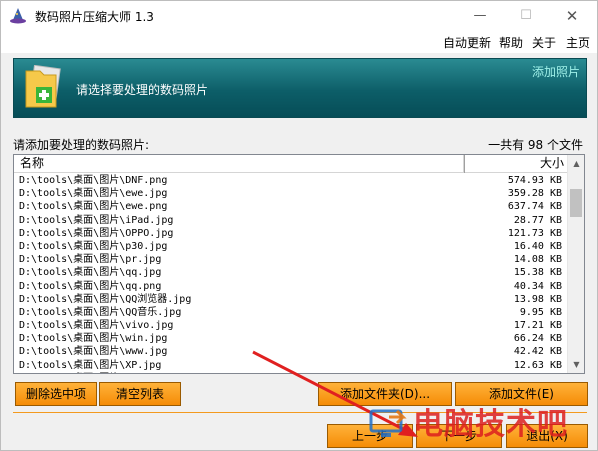 The height and width of the screenshot is (451, 598). Describe the element at coordinates (576, 203) in the screenshot. I see `scroll-thumb` at that location.